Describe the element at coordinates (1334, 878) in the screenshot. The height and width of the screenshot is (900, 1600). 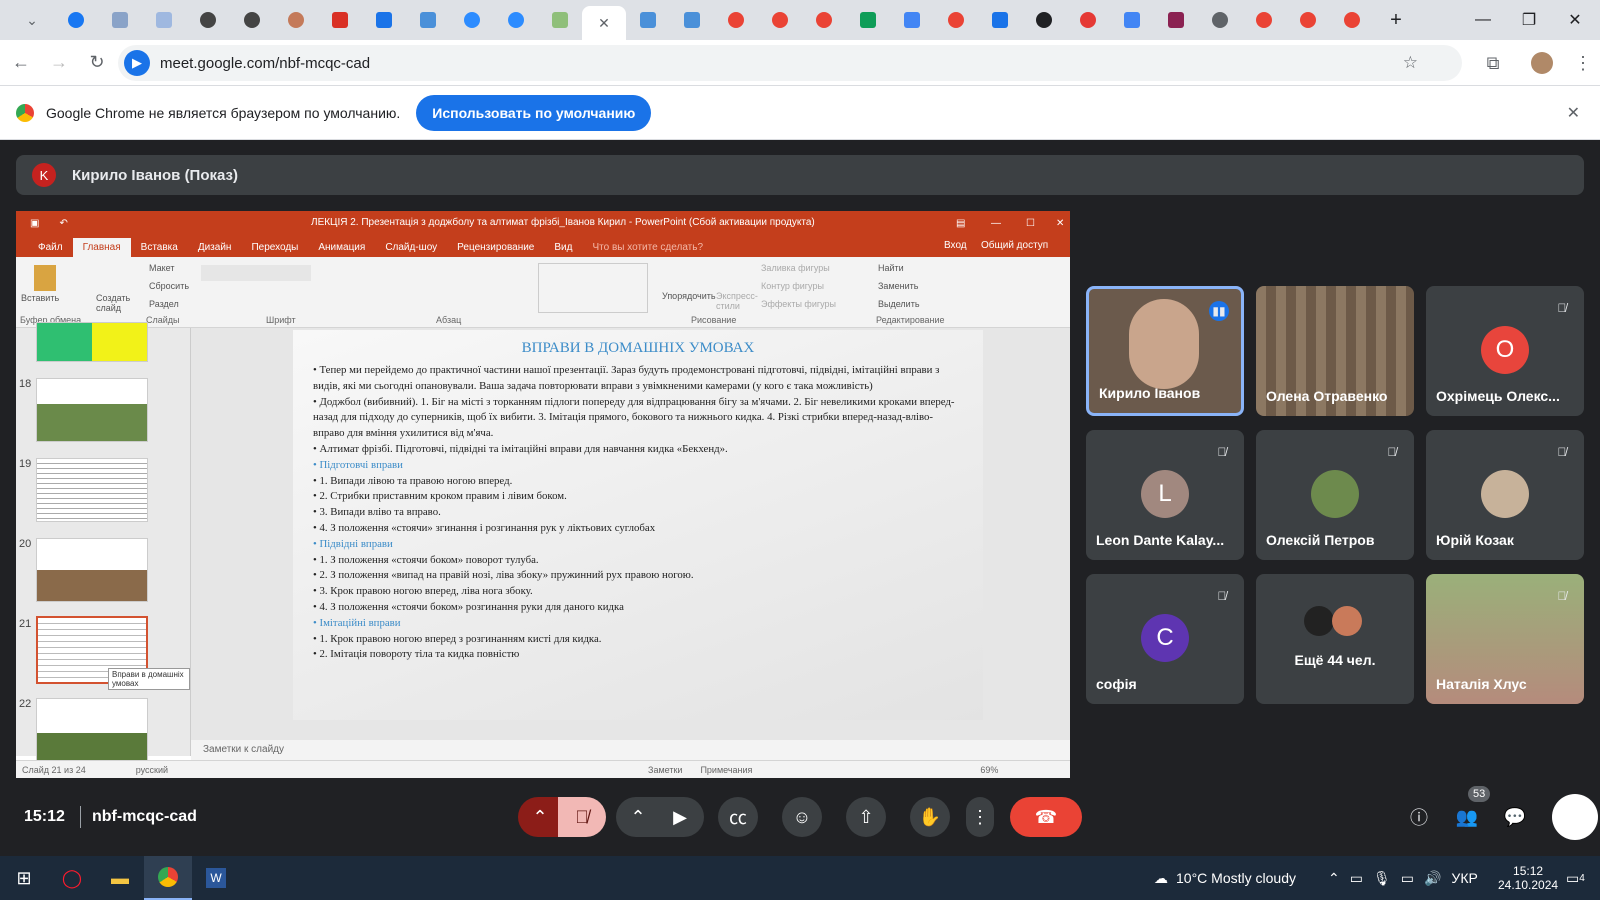
I see `chevron-up-icon: ⌃` at that location.